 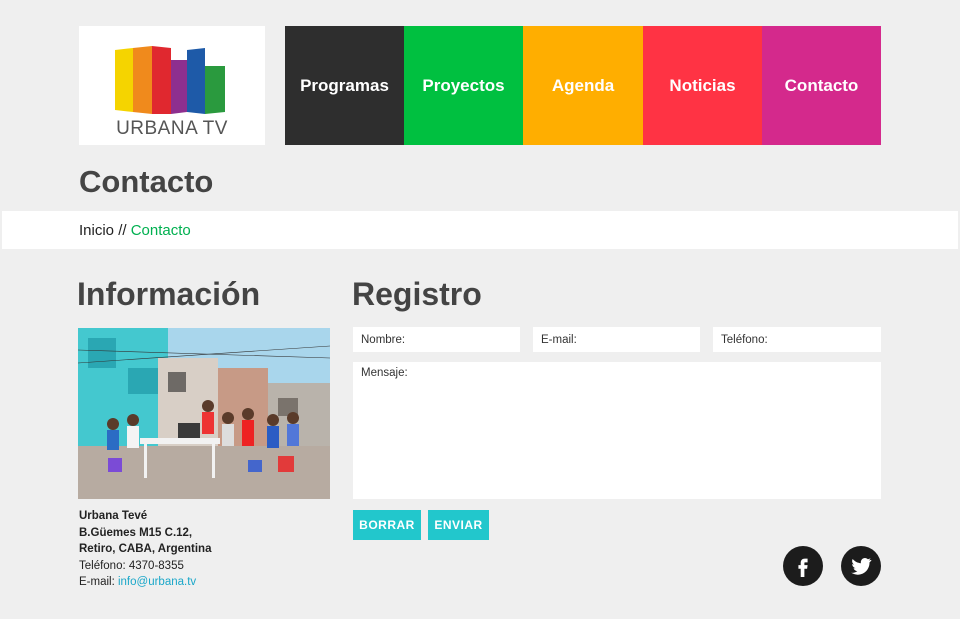 I want to click on logo-bar-green, so click(x=215, y=90).